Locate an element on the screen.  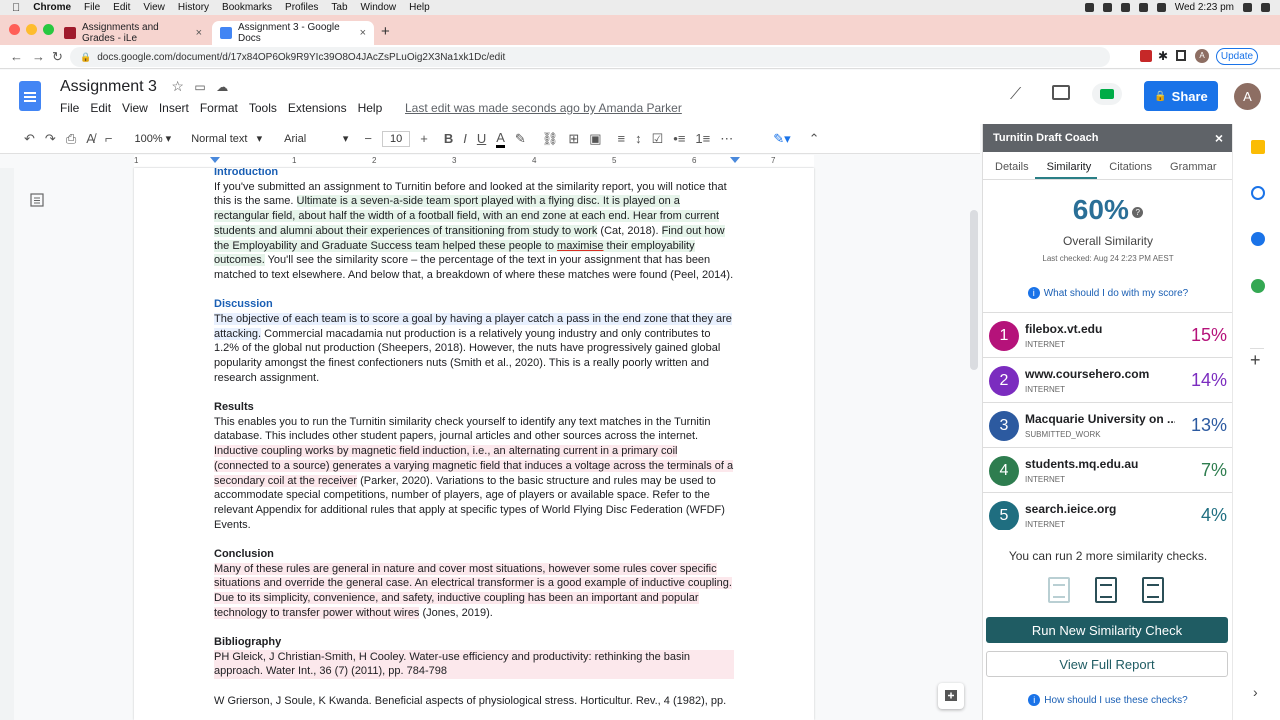
mac-menu-edit: Edit is located at coordinates (121, 7).